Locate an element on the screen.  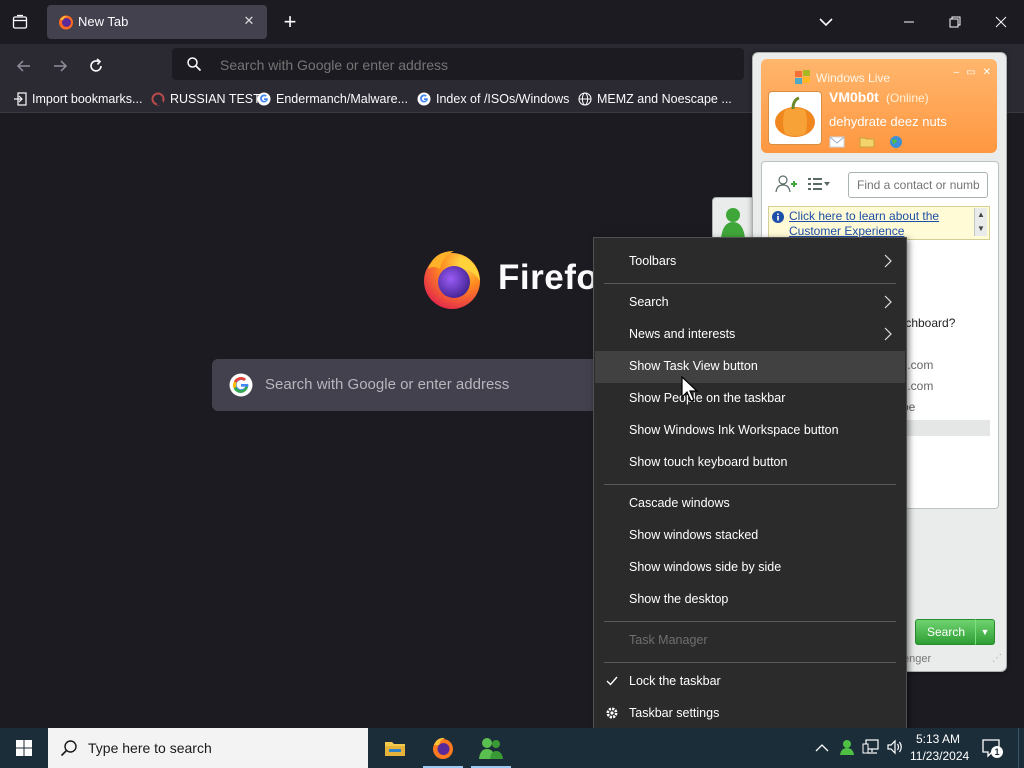
chevron-up-icon is located at coordinates (822, 750).